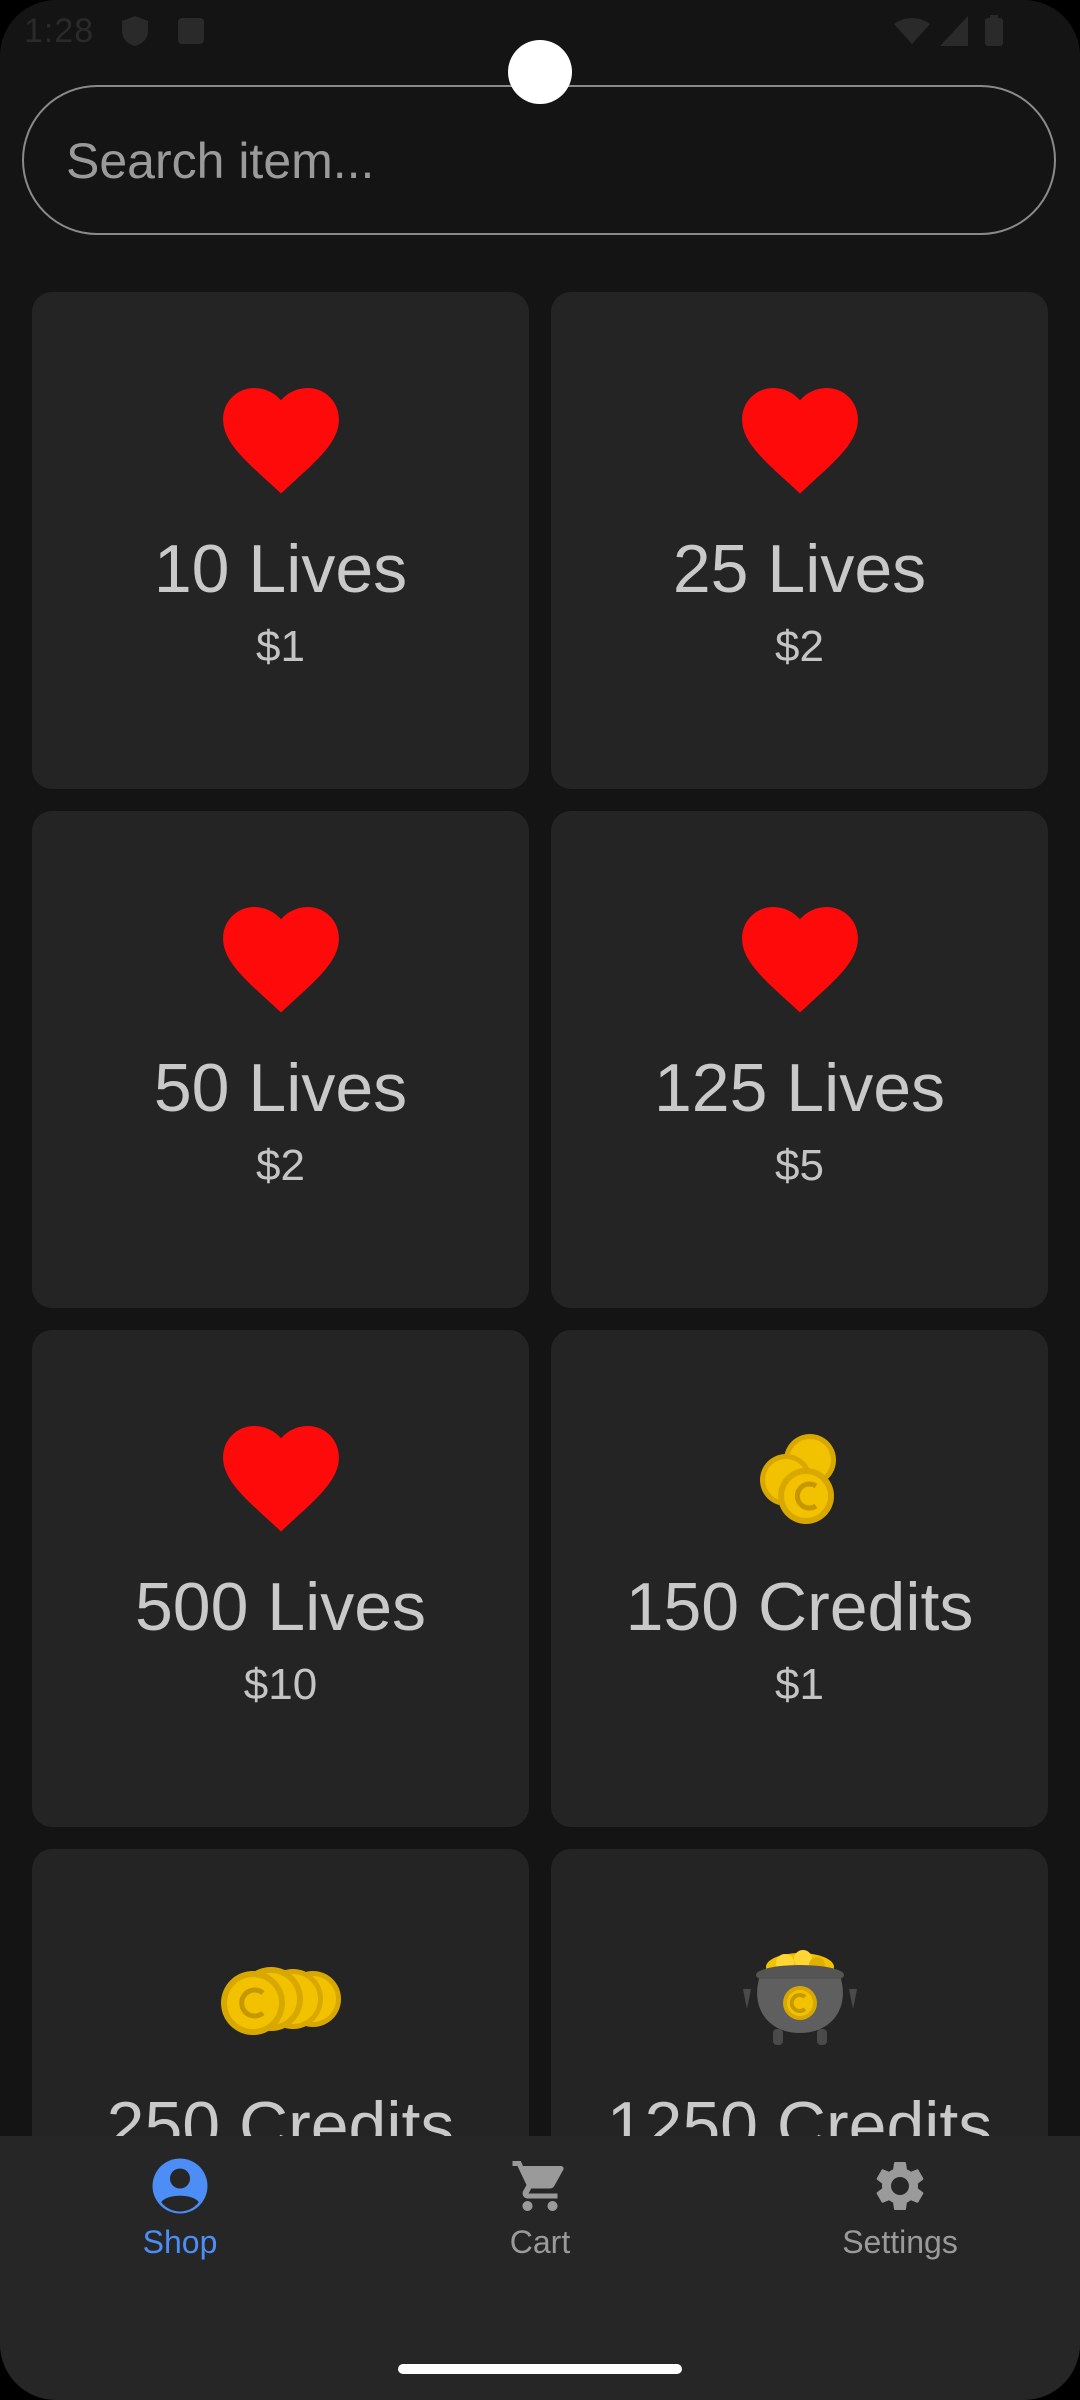 This screenshot has height=2400, width=1080. Describe the element at coordinates (900, 2216) in the screenshot. I see `nav-item-settings: Settings` at that location.